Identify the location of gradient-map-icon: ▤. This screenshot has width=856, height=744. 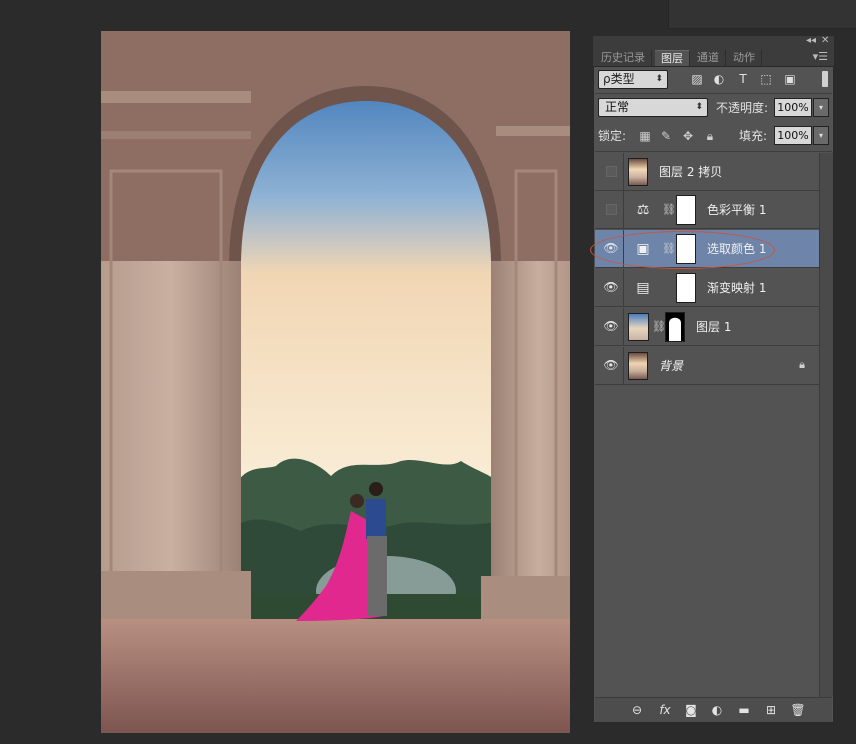
(643, 288).